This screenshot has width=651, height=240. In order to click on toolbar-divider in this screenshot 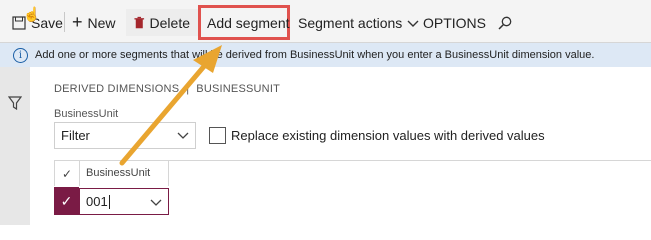, I will do `click(64, 22)`.